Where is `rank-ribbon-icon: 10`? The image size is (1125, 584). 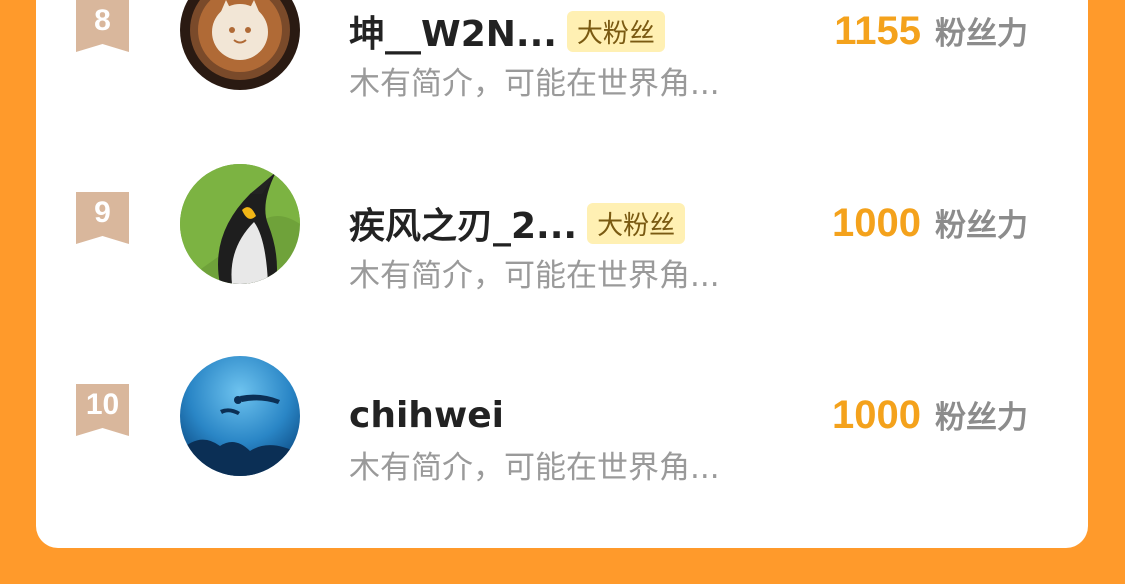 rank-ribbon-icon: 10 is located at coordinates (102, 410).